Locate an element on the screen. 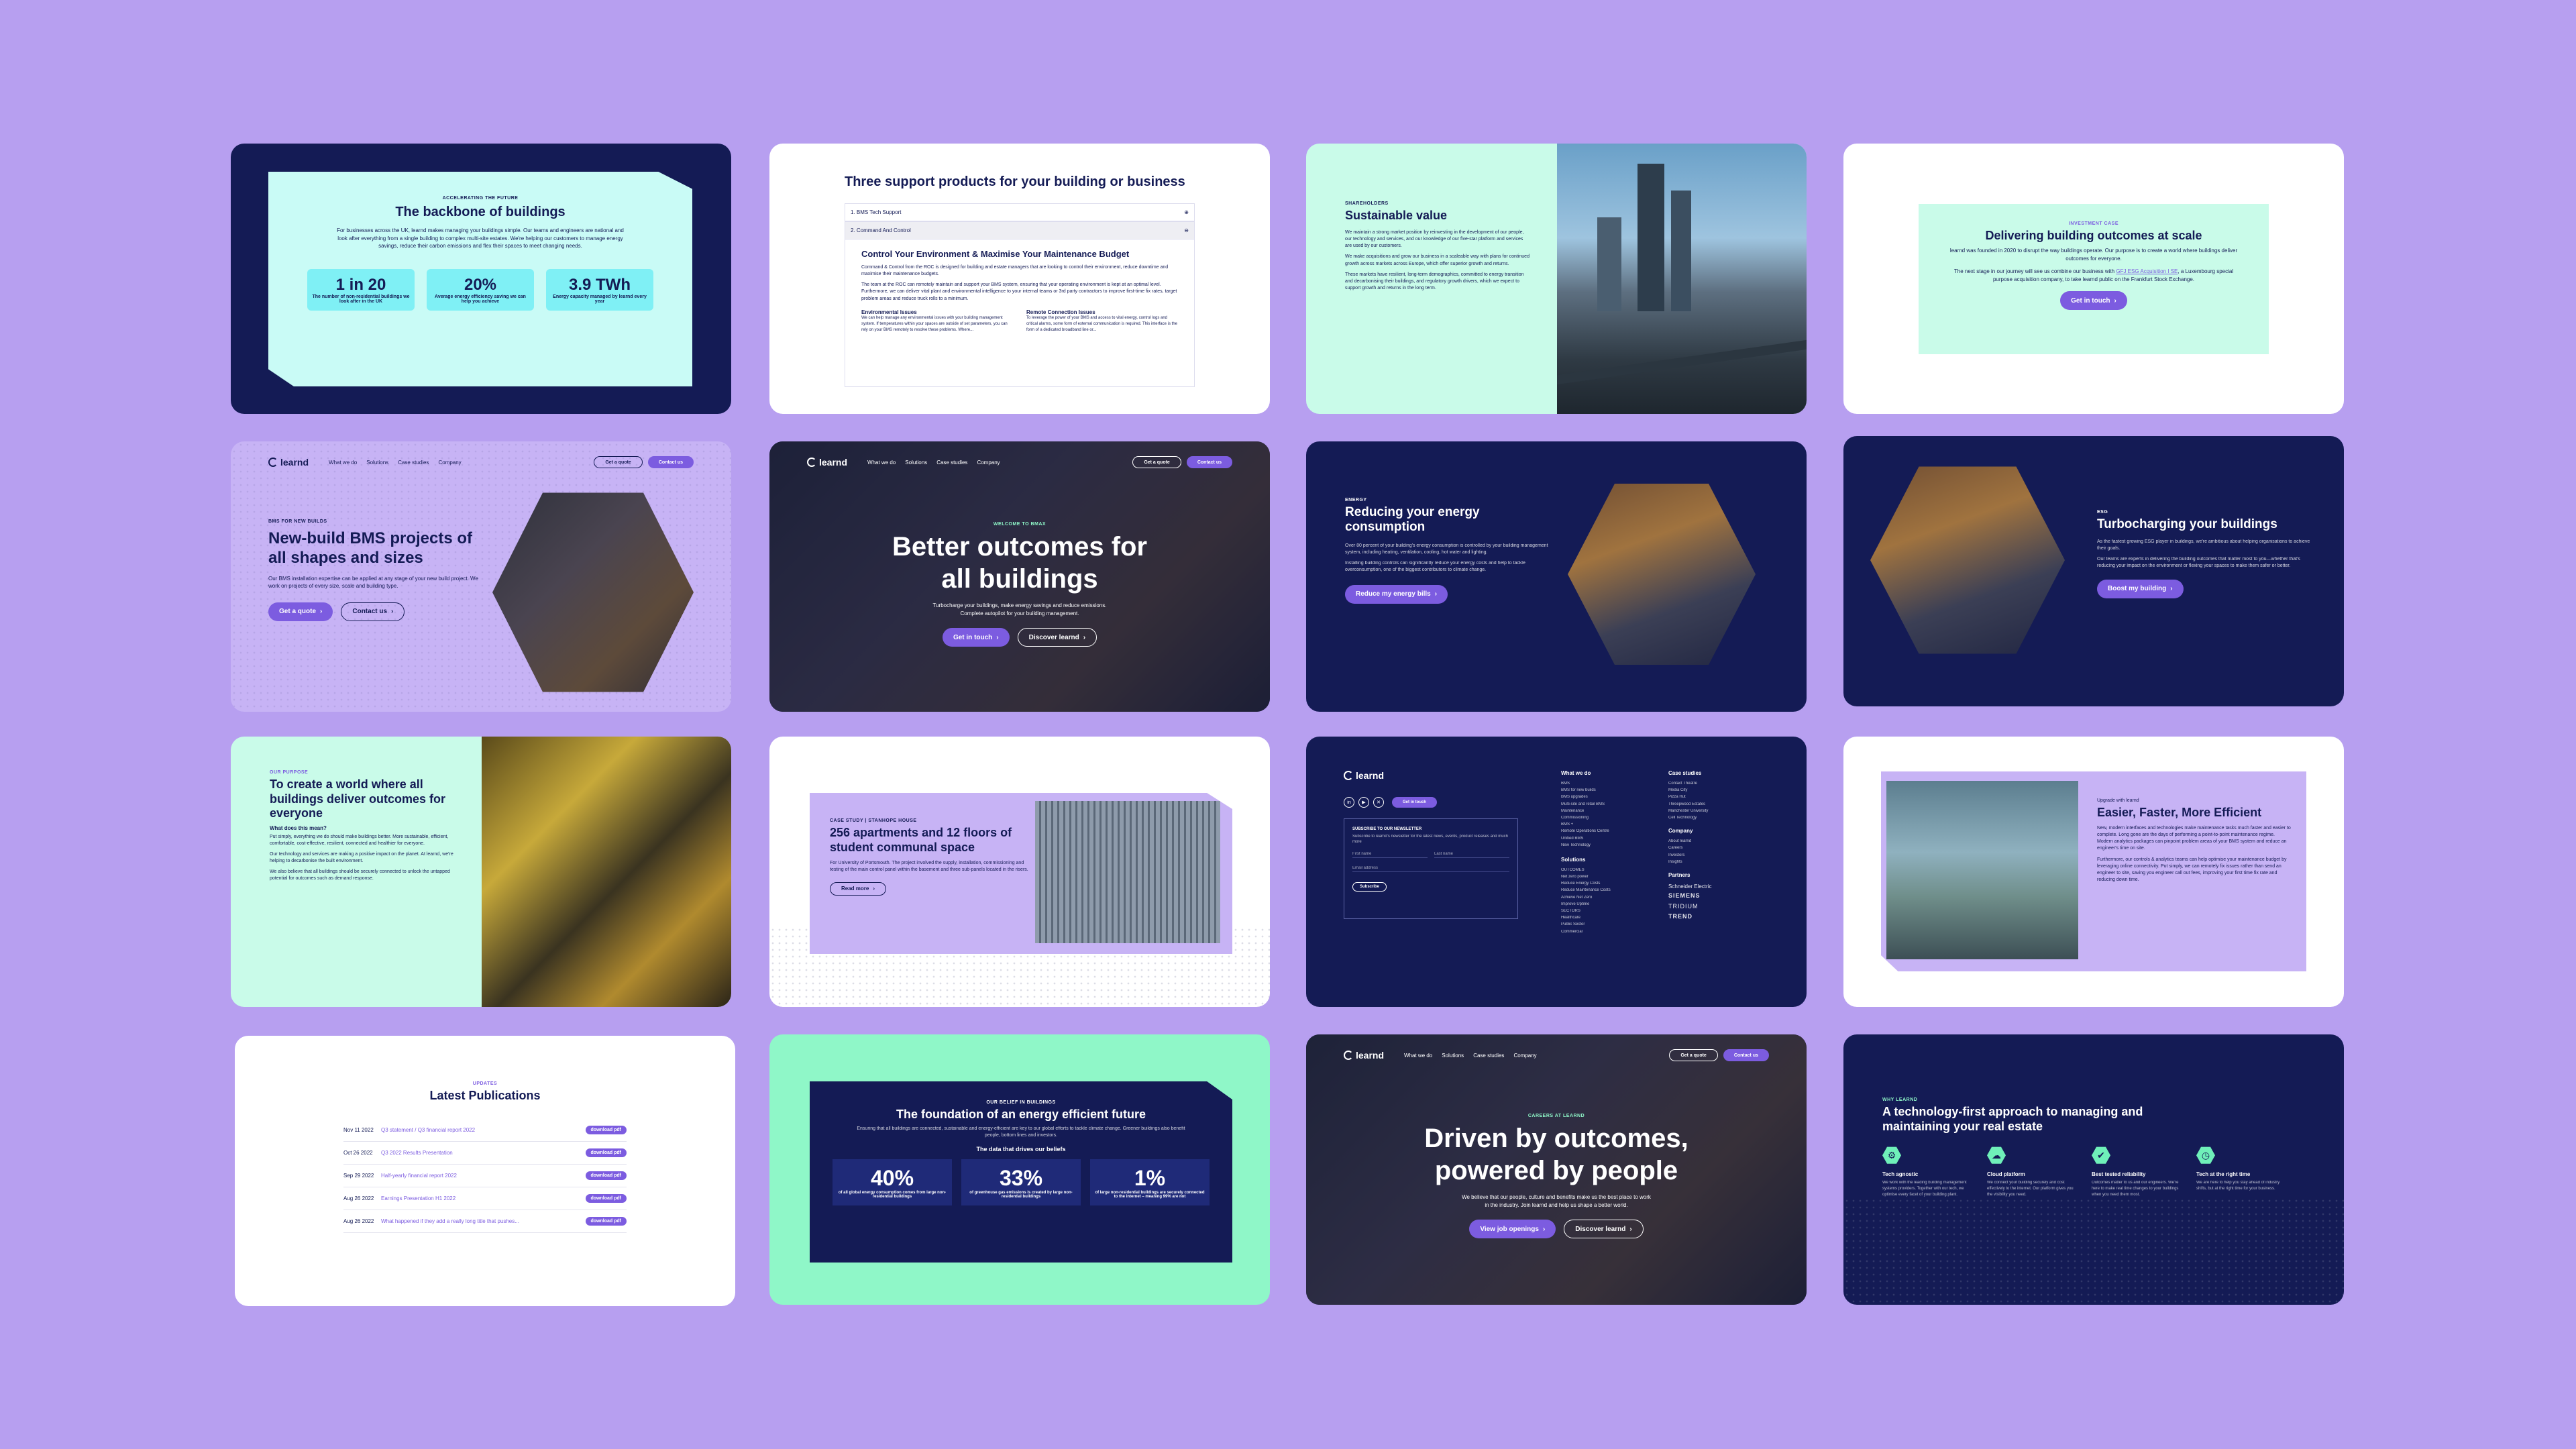 The image size is (2576, 1449). footer-link: Healthcare is located at coordinates (1611, 917).